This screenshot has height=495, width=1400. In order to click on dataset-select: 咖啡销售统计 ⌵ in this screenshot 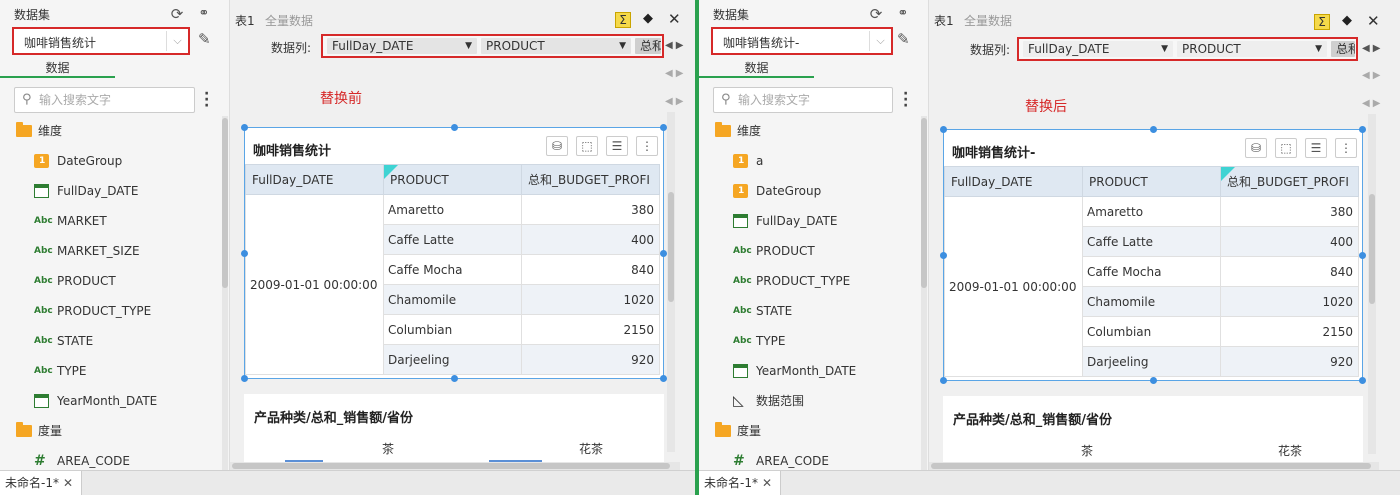, I will do `click(101, 41)`.